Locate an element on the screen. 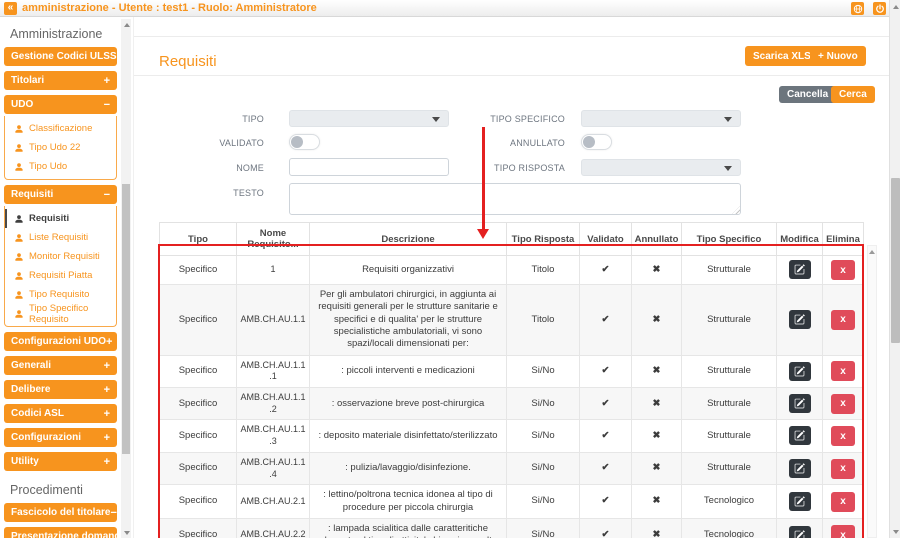  sidebar-item-titolari: Titolari + is located at coordinates (60, 80).